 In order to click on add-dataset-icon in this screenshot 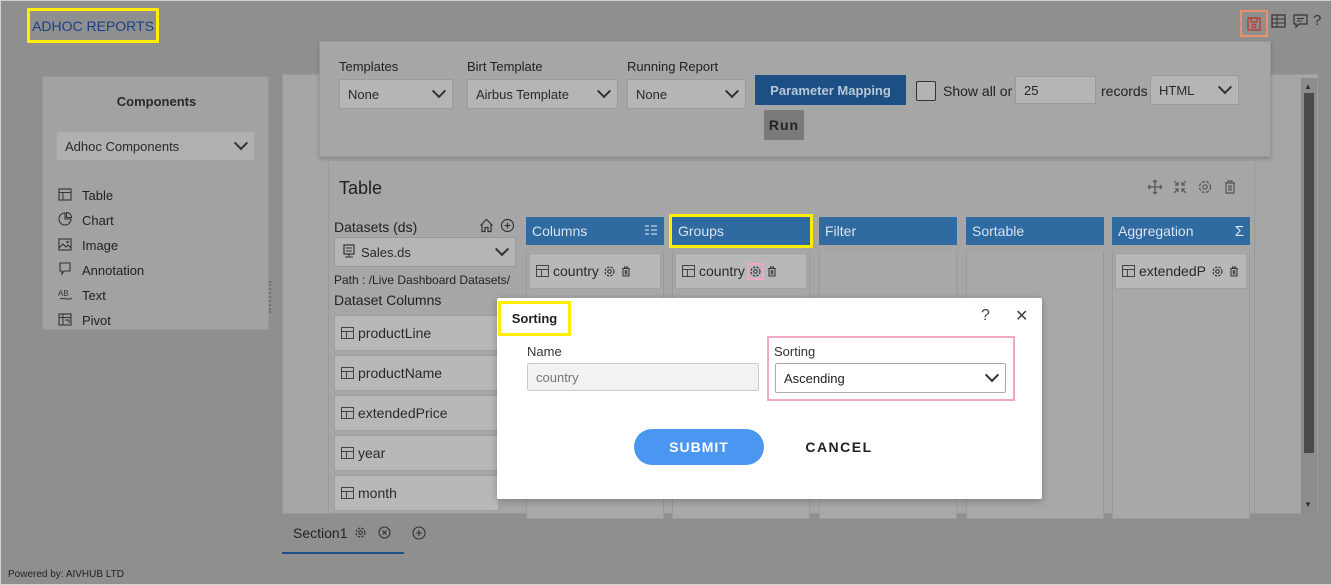, I will do `click(507, 227)`.